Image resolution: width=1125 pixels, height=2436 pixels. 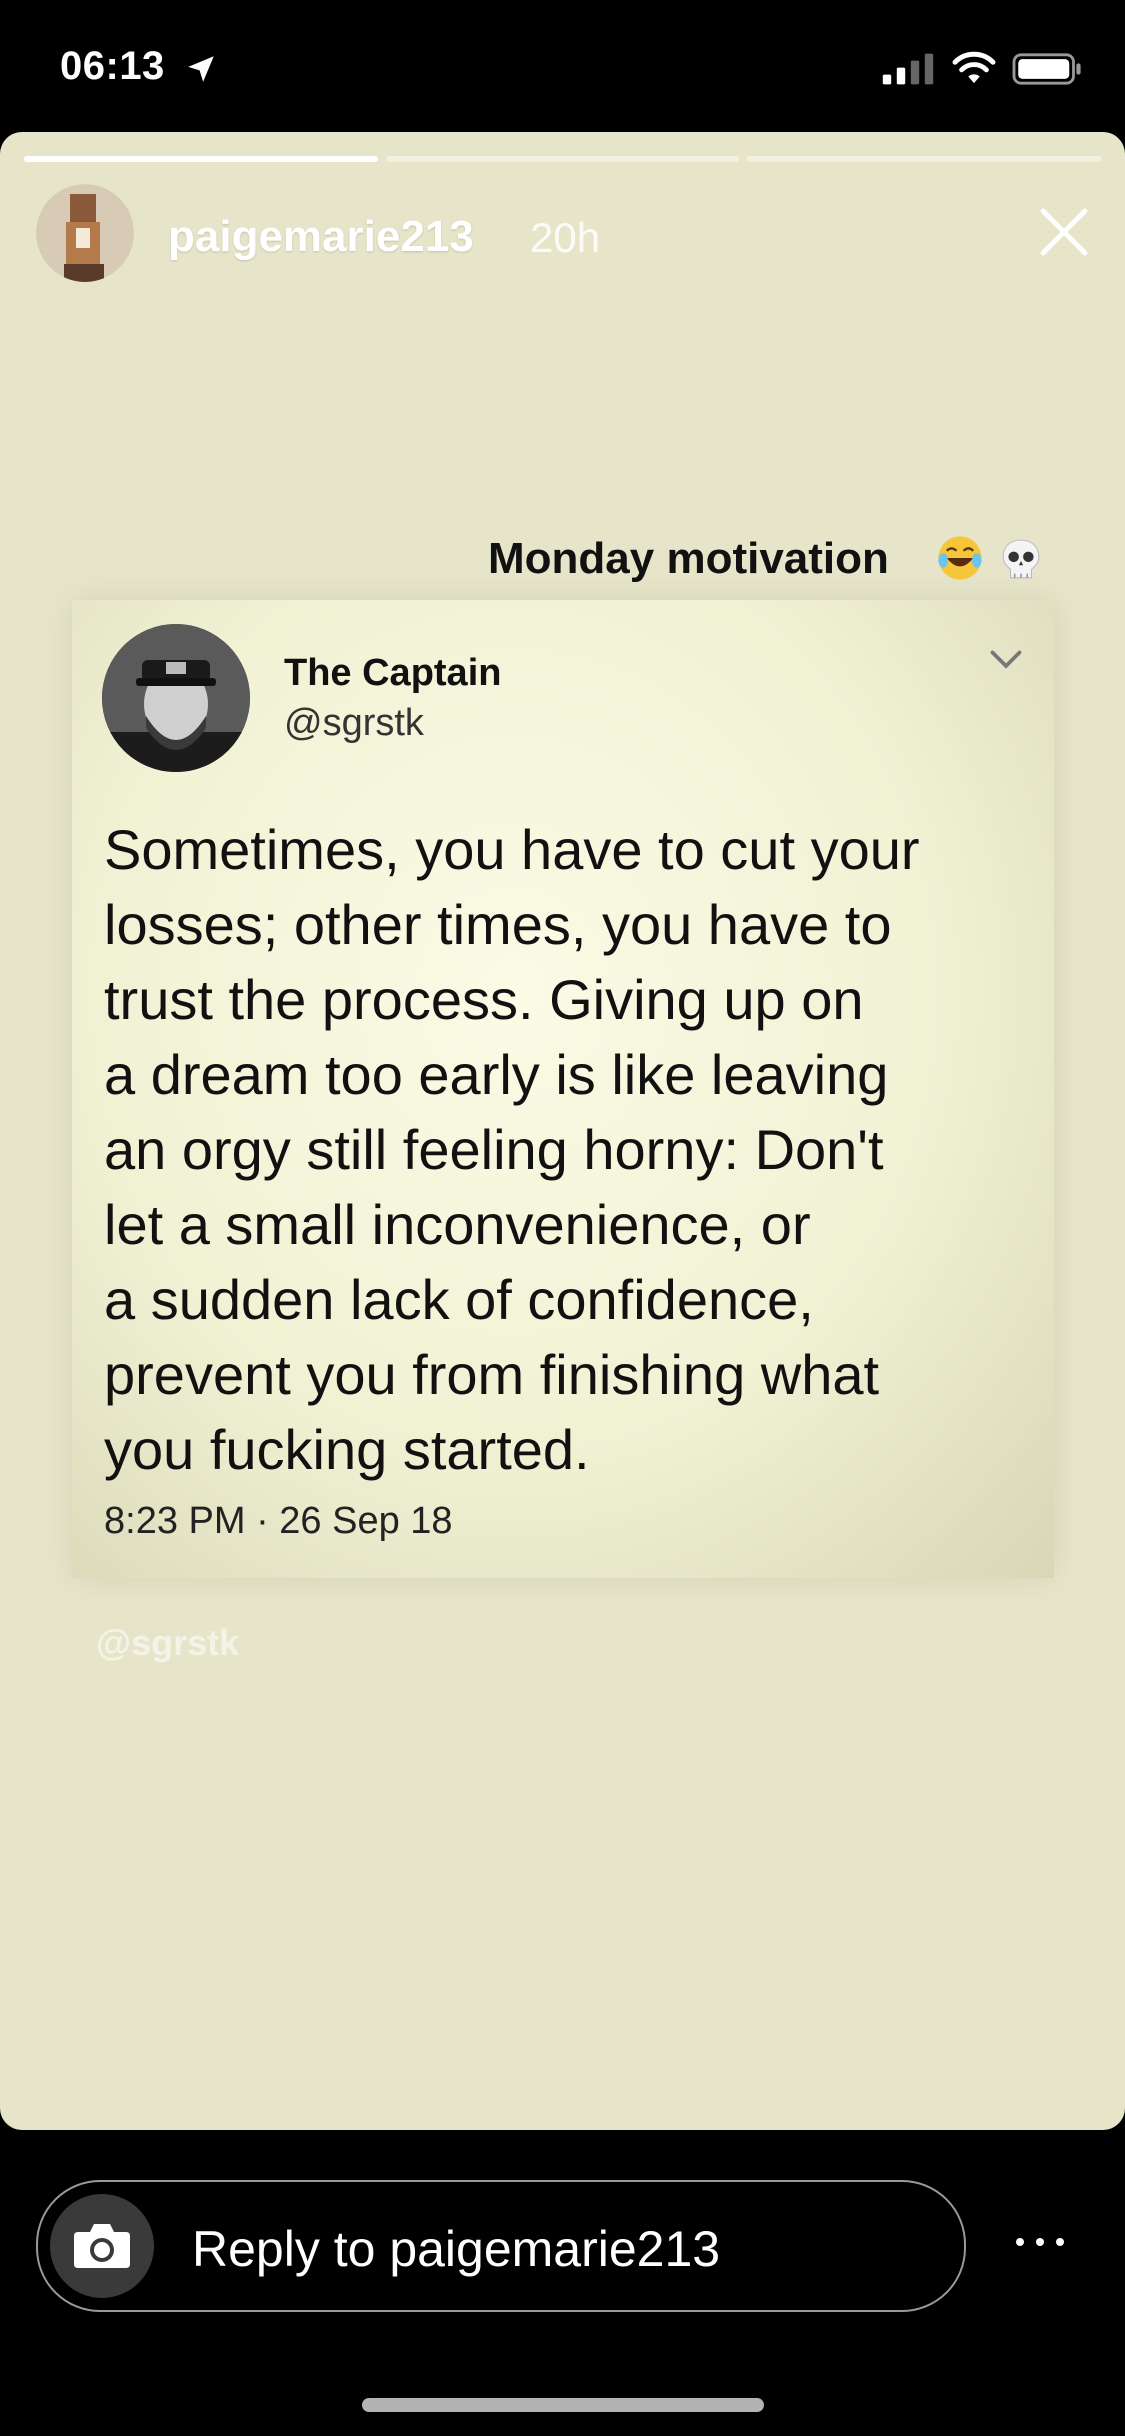 I want to click on reply-placeholder: Reply to paigemarie213, so click(x=456, y=2249).